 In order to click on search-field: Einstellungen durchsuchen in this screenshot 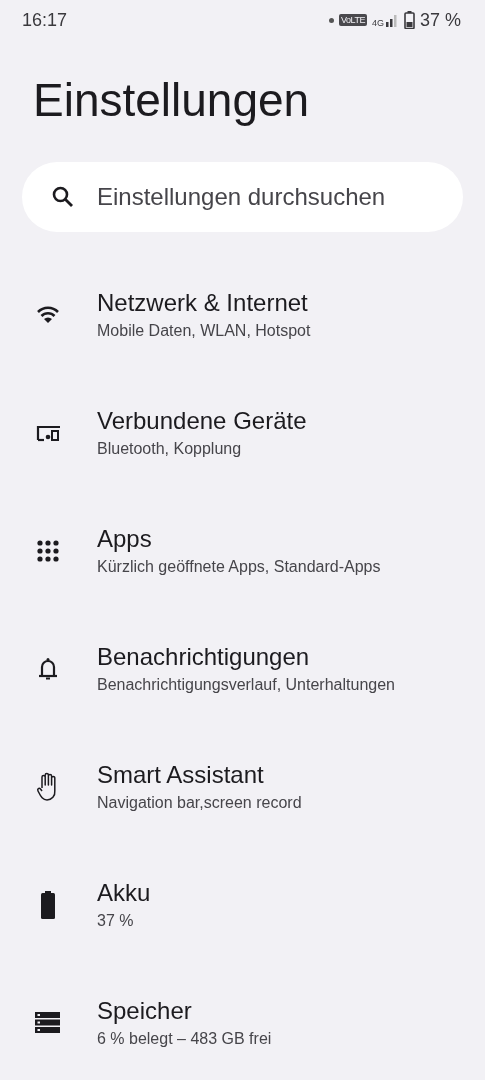, I will do `click(242, 197)`.